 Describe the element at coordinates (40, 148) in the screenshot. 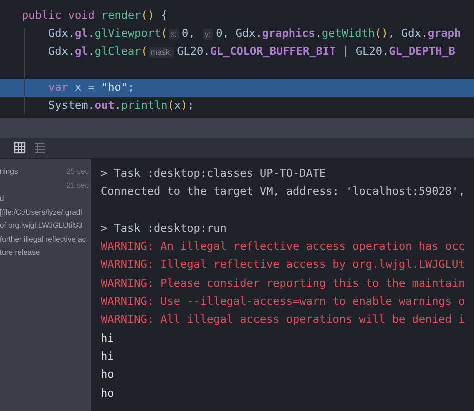

I see `list-icon` at that location.